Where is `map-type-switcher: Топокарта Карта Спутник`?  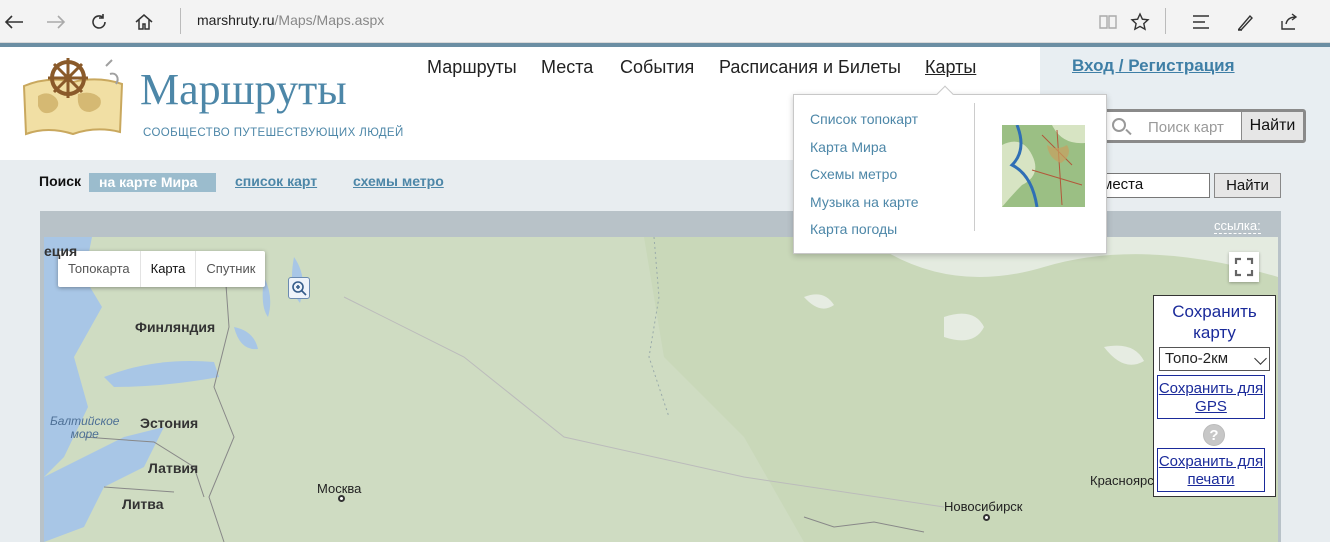 map-type-switcher: Топокарта Карта Спутник is located at coordinates (162, 269).